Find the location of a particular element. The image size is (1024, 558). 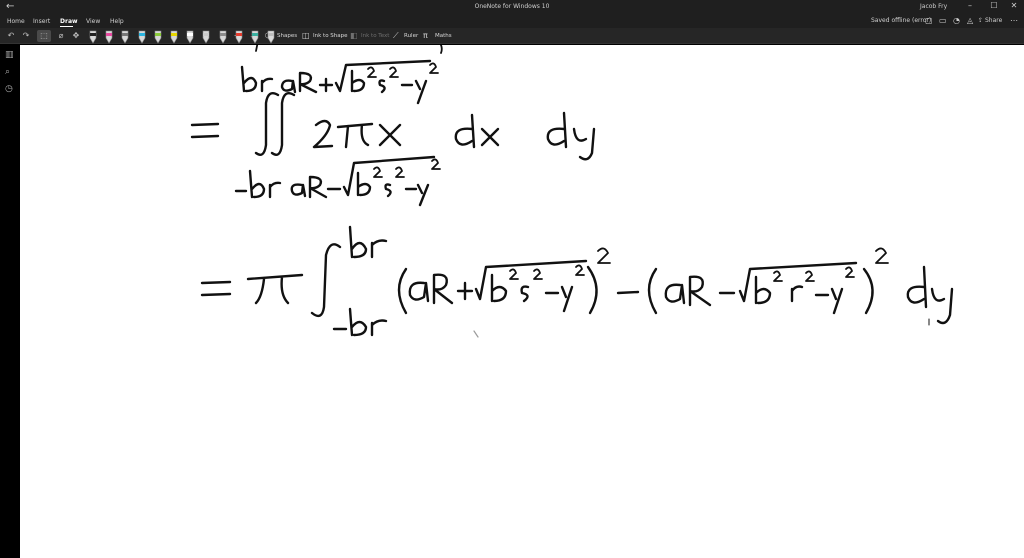

share-label: Share is located at coordinates (993, 20).